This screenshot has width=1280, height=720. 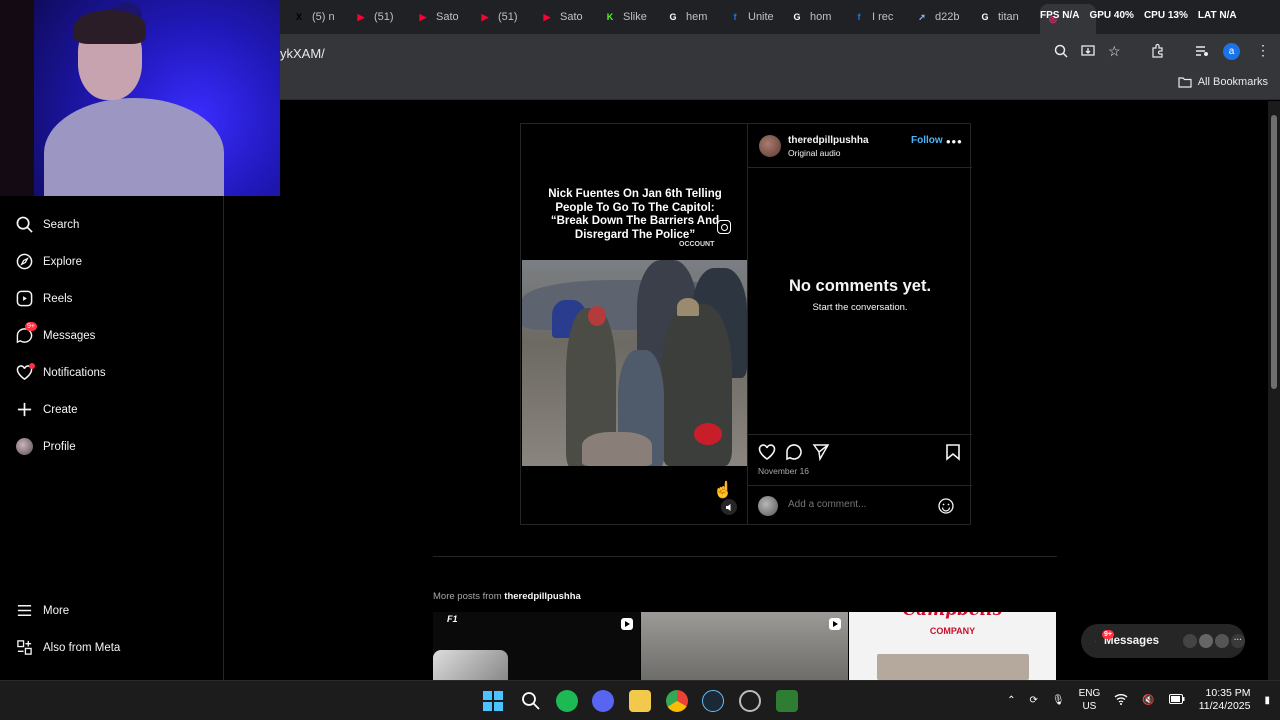 I want to click on zoom-icon, so click(x=1061, y=52).